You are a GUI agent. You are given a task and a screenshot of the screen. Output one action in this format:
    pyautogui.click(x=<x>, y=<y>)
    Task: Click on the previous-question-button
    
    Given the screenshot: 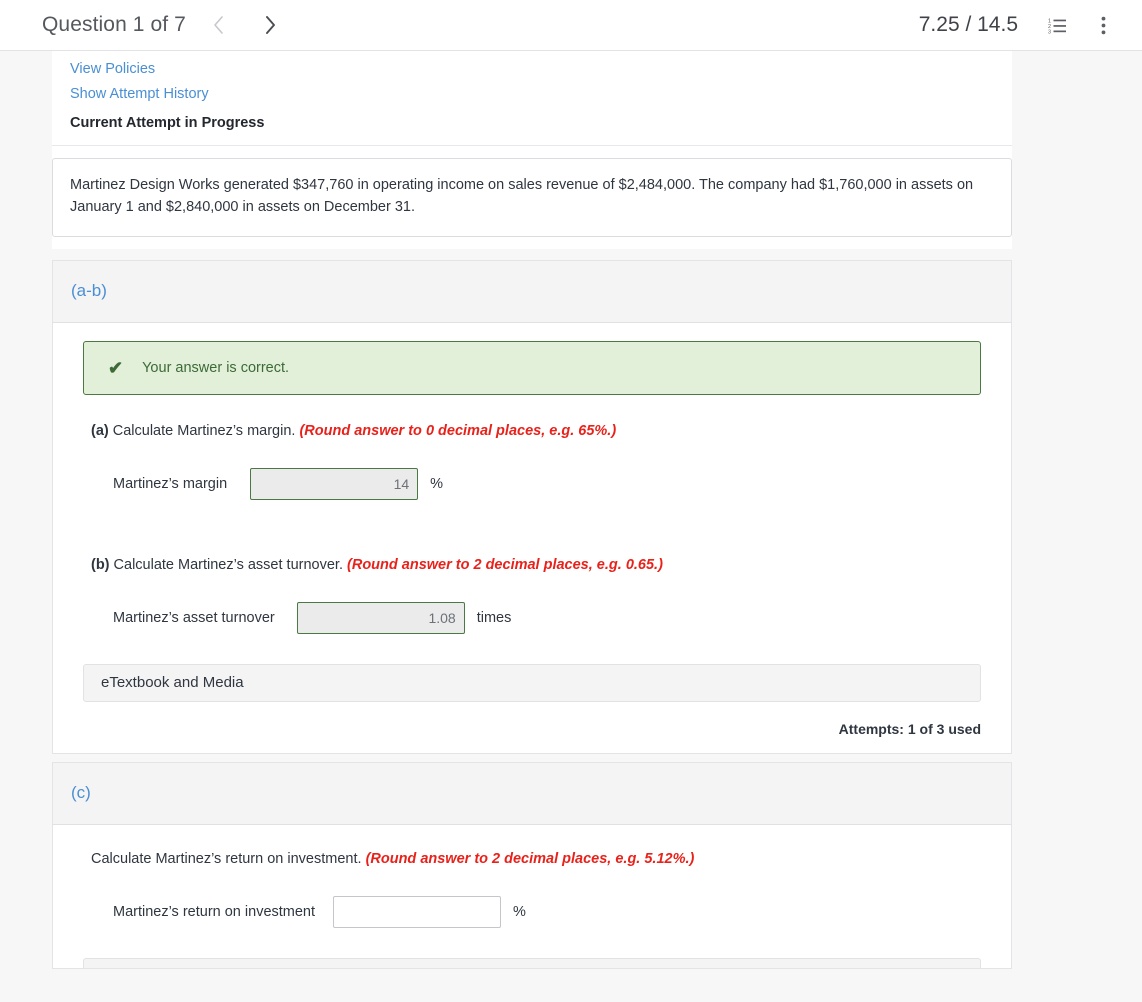 What is the action you would take?
    pyautogui.click(x=219, y=25)
    